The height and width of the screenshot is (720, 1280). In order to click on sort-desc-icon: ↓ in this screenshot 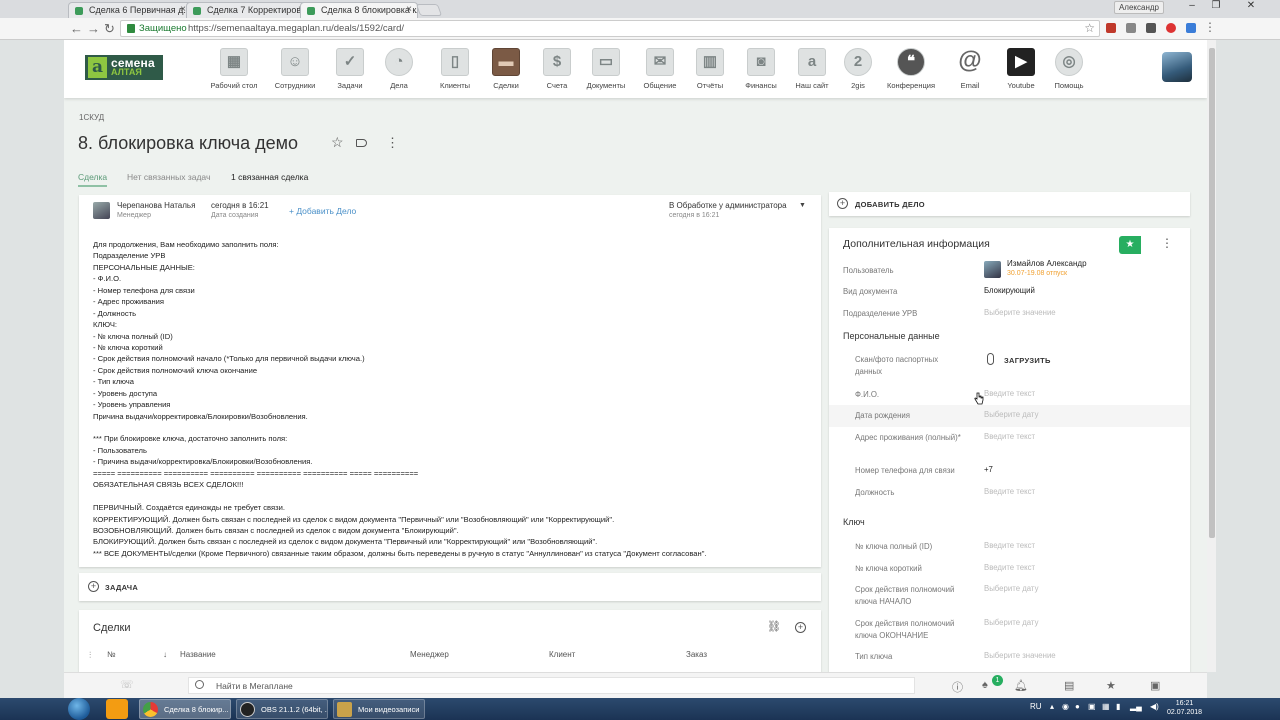, I will do `click(165, 654)`.